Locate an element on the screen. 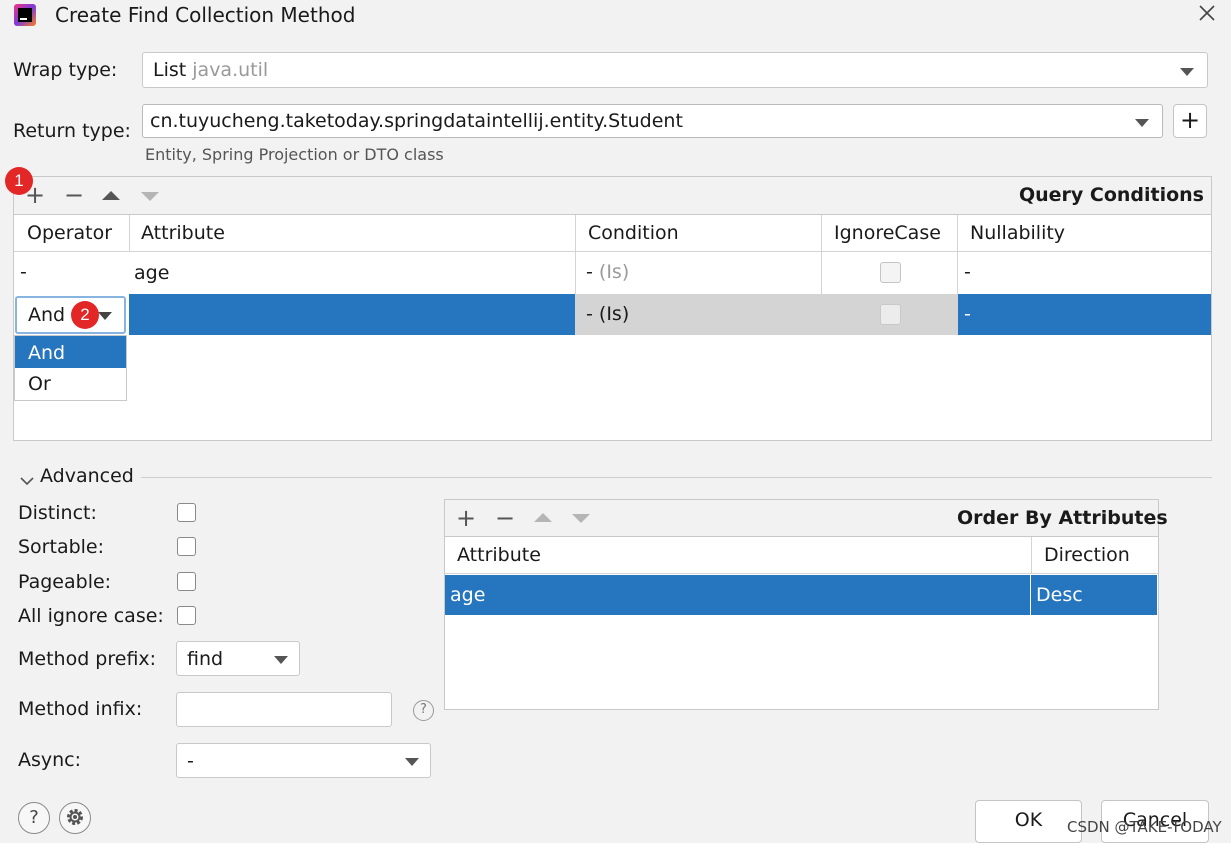 The width and height of the screenshot is (1231, 843). help-icon: ? is located at coordinates (423, 710).